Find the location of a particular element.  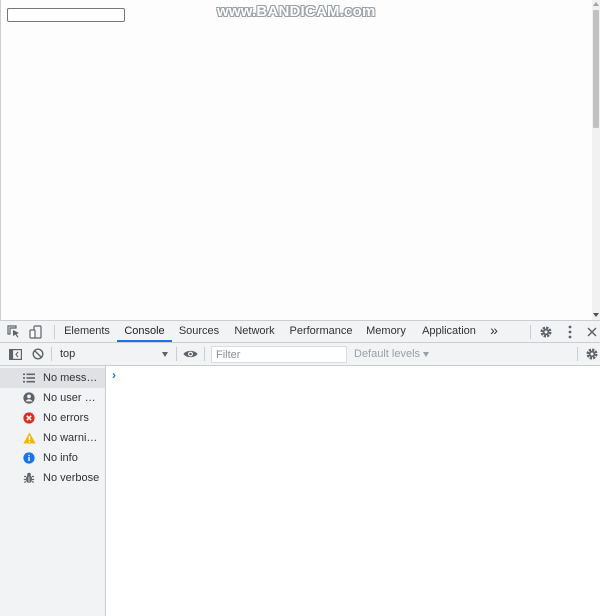

warning-icon is located at coordinates (29, 438).